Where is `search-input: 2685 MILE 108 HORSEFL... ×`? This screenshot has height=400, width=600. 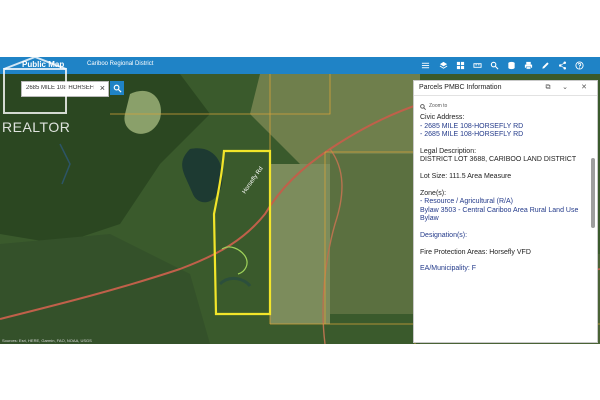 search-input: 2685 MILE 108 HORSEFL... × is located at coordinates (65, 89).